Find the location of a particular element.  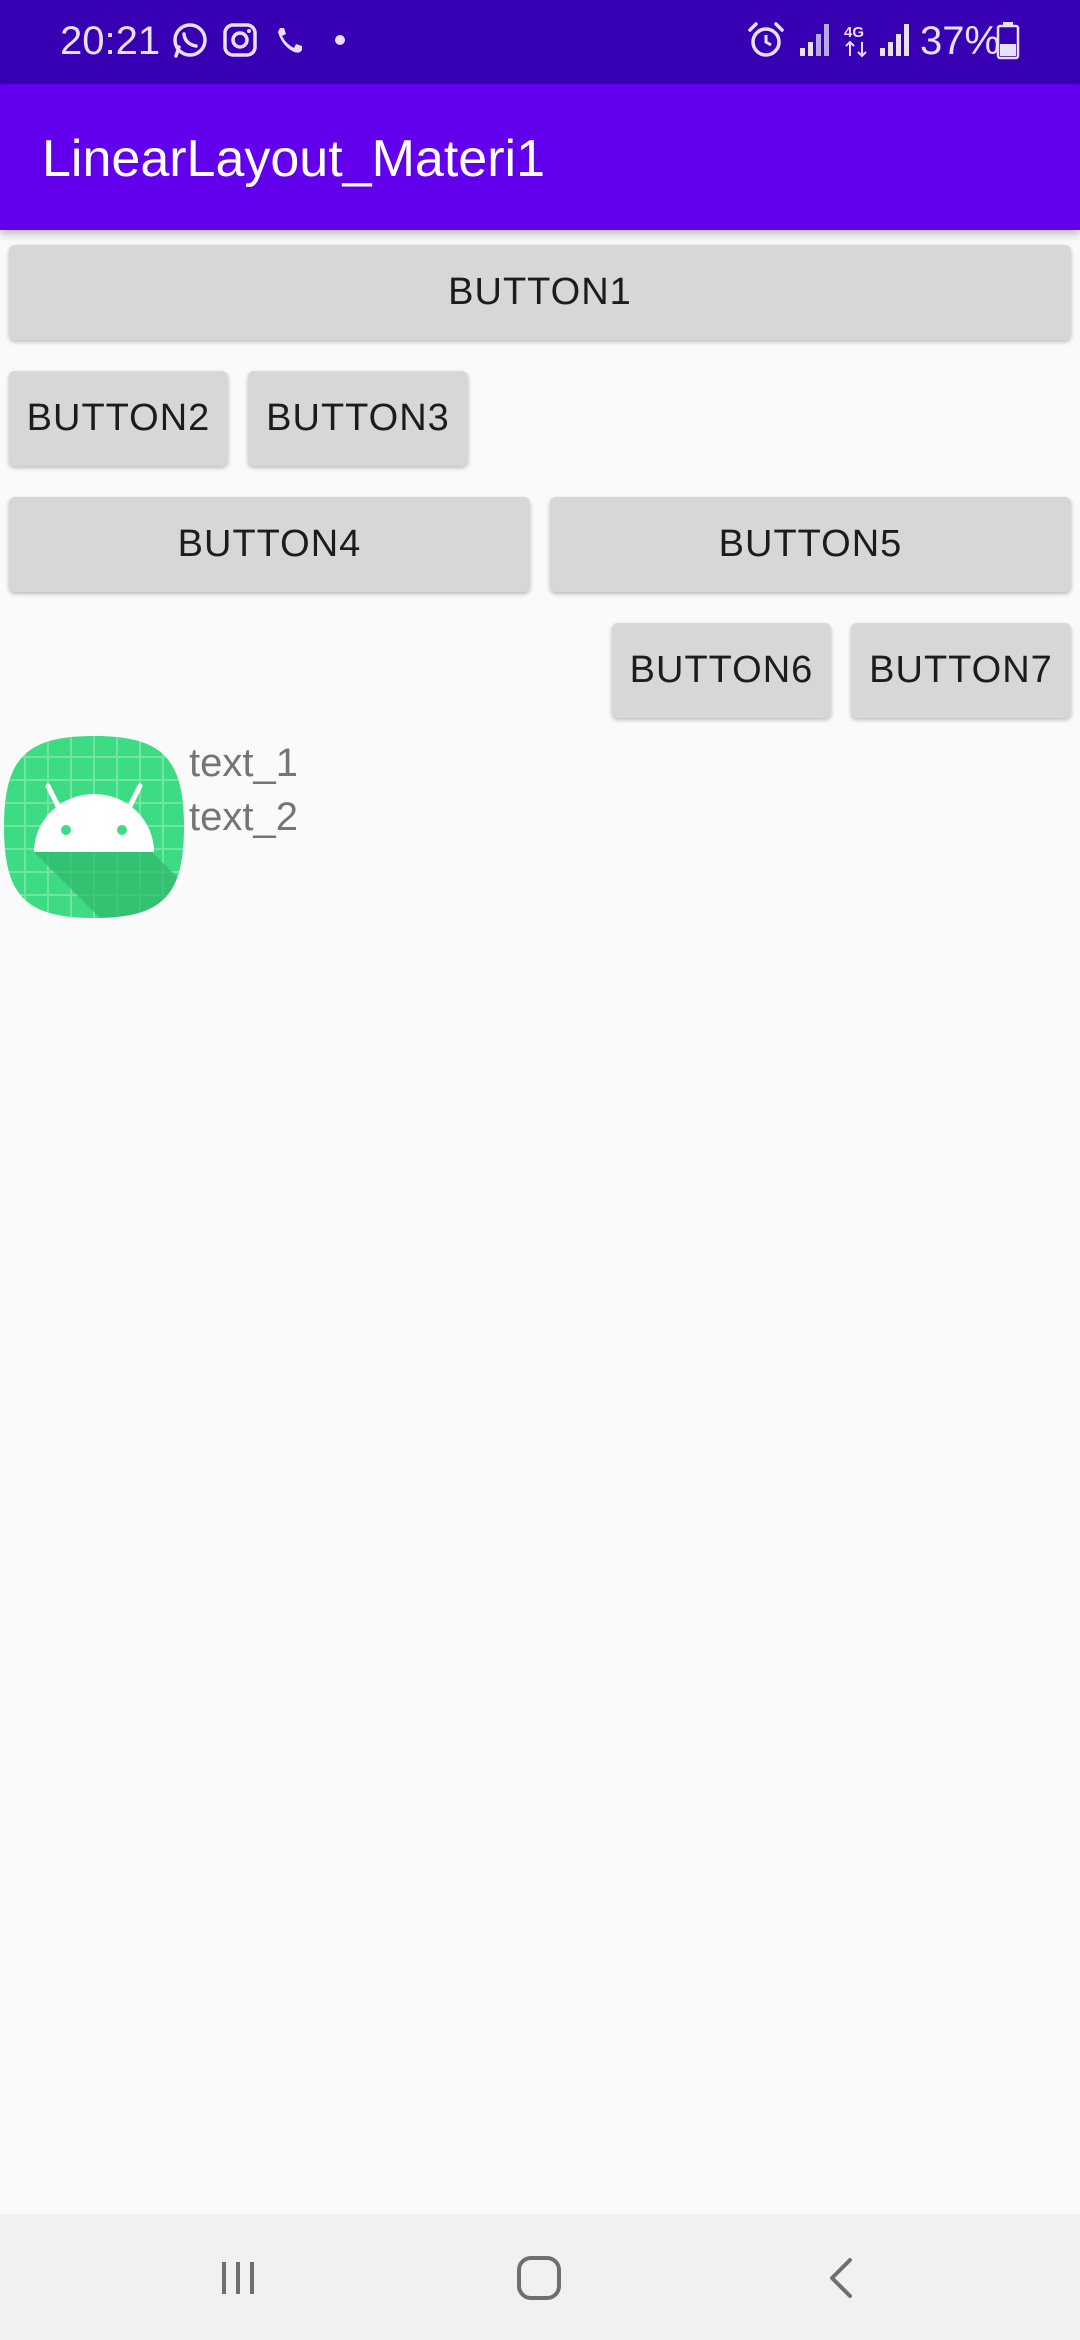

home-icon is located at coordinates (539, 2278).